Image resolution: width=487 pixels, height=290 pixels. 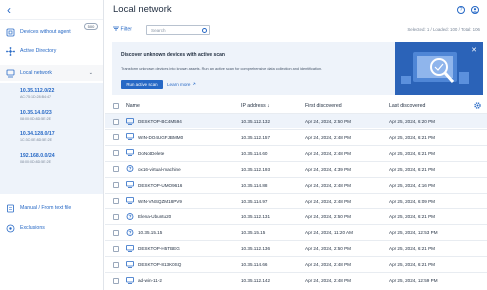 I want to click on column-header-first-discovered: First discovered, so click(x=323, y=106).